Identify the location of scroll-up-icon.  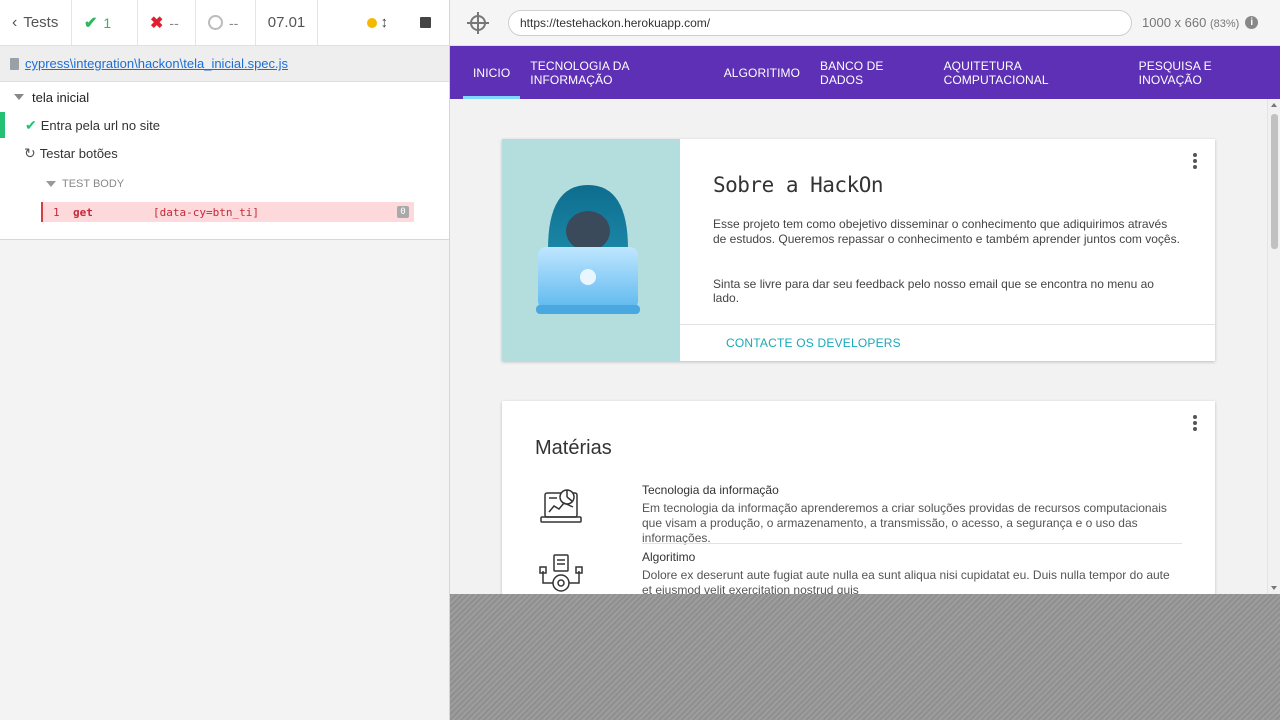
(1274, 105).